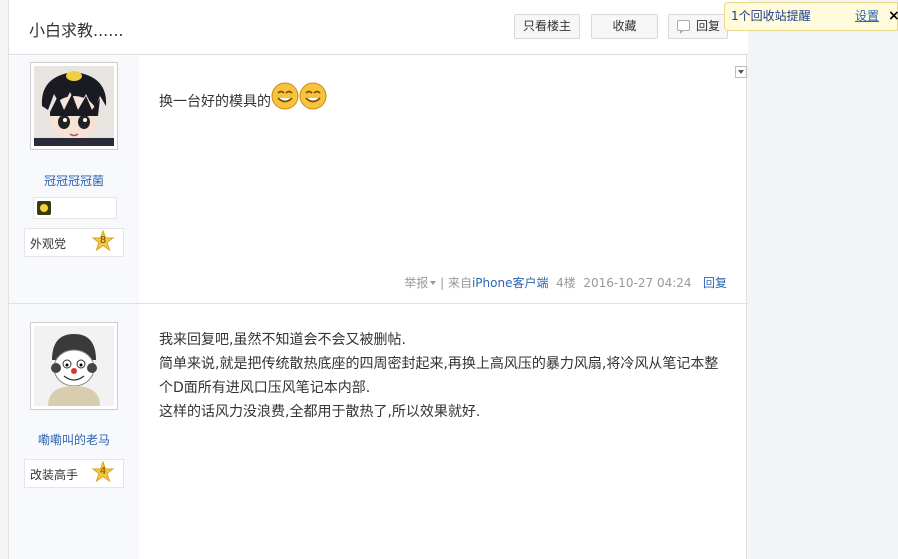 This screenshot has height=559, width=898. I want to click on close-icon: ×, so click(893, 16).